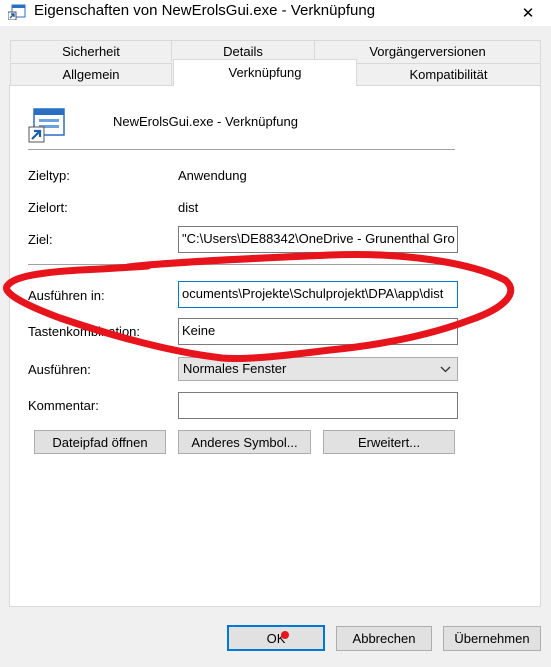 The image size is (551, 667). Describe the element at coordinates (205, 121) in the screenshot. I see `shortcut-name: NewErolsGui.exe - Verknüpfung` at that location.